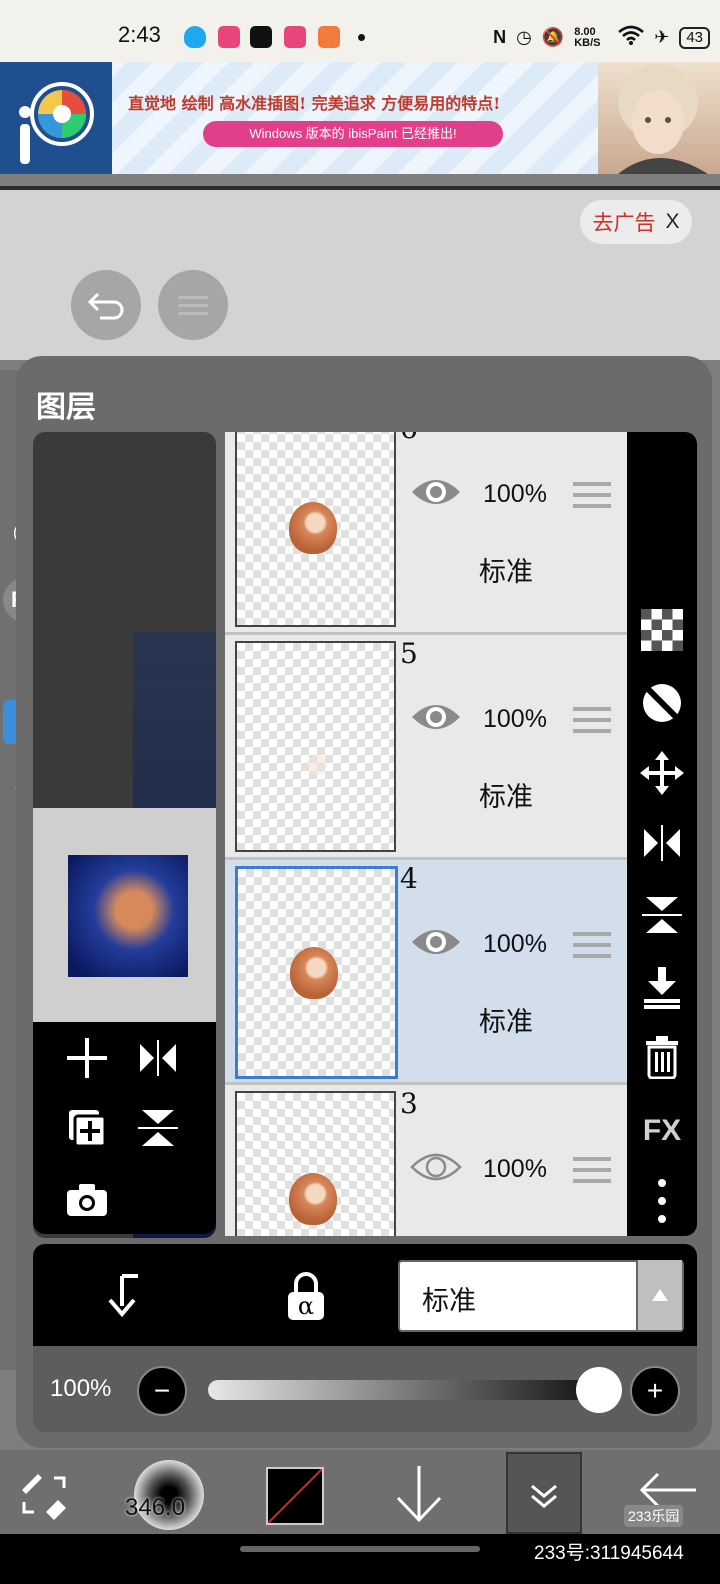 This screenshot has height=1584, width=720. Describe the element at coordinates (56, 118) in the screenshot. I see `ibispaint-logo` at that location.